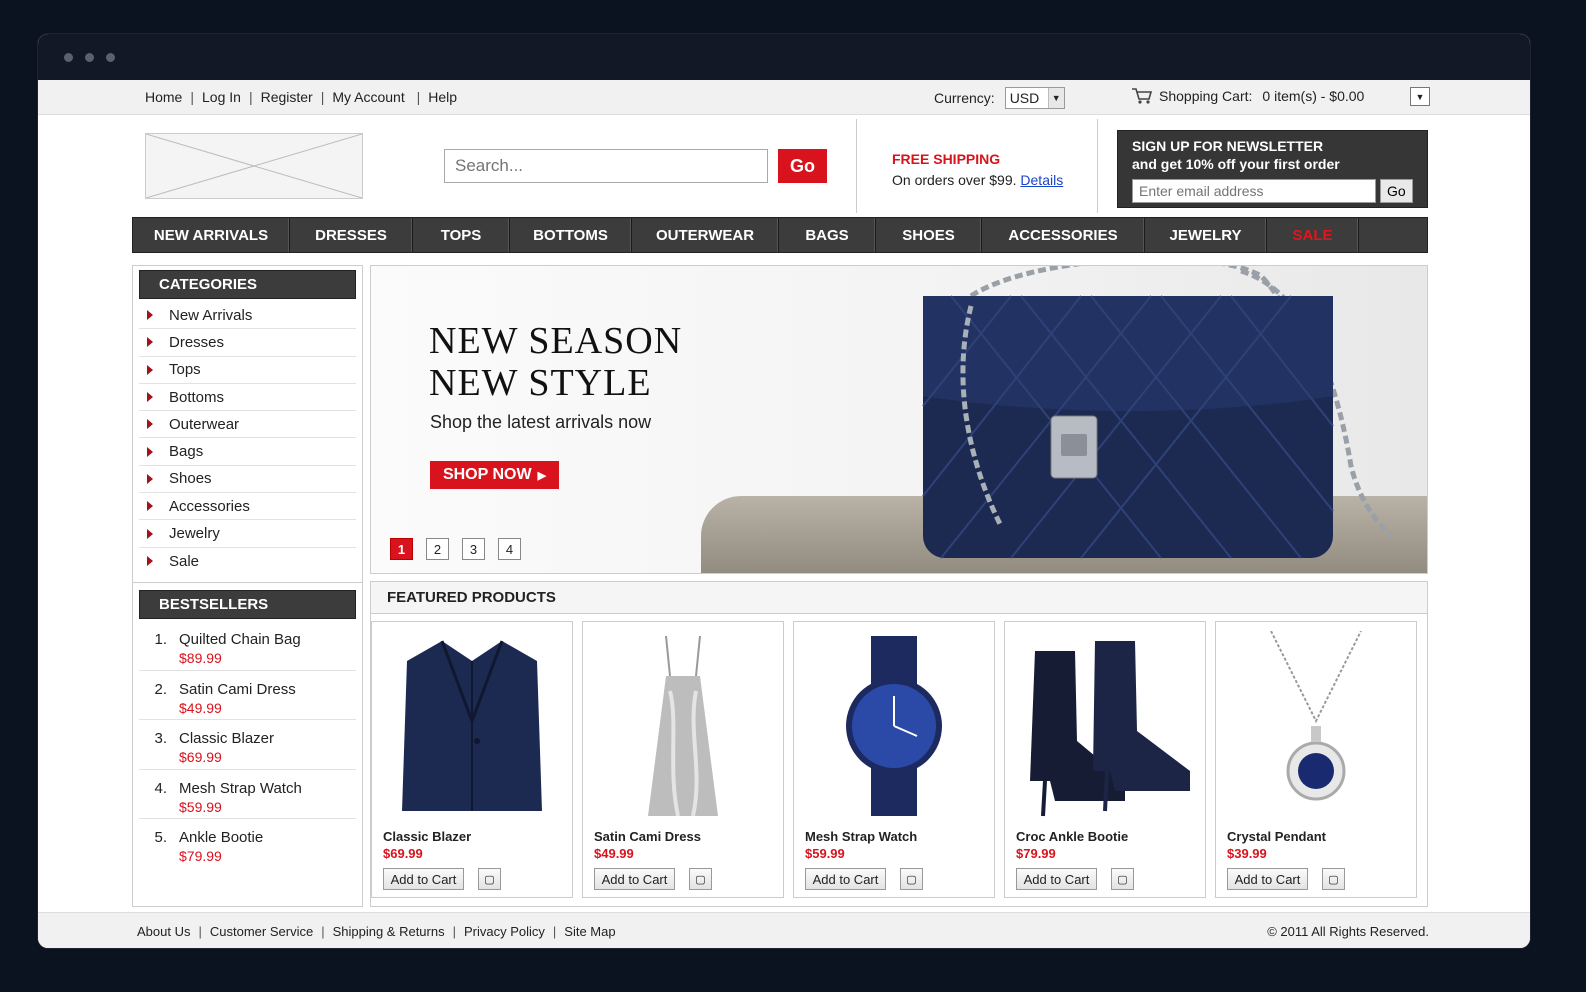  I want to click on bestseller-name: Mesh Strap Watch, so click(240, 788).